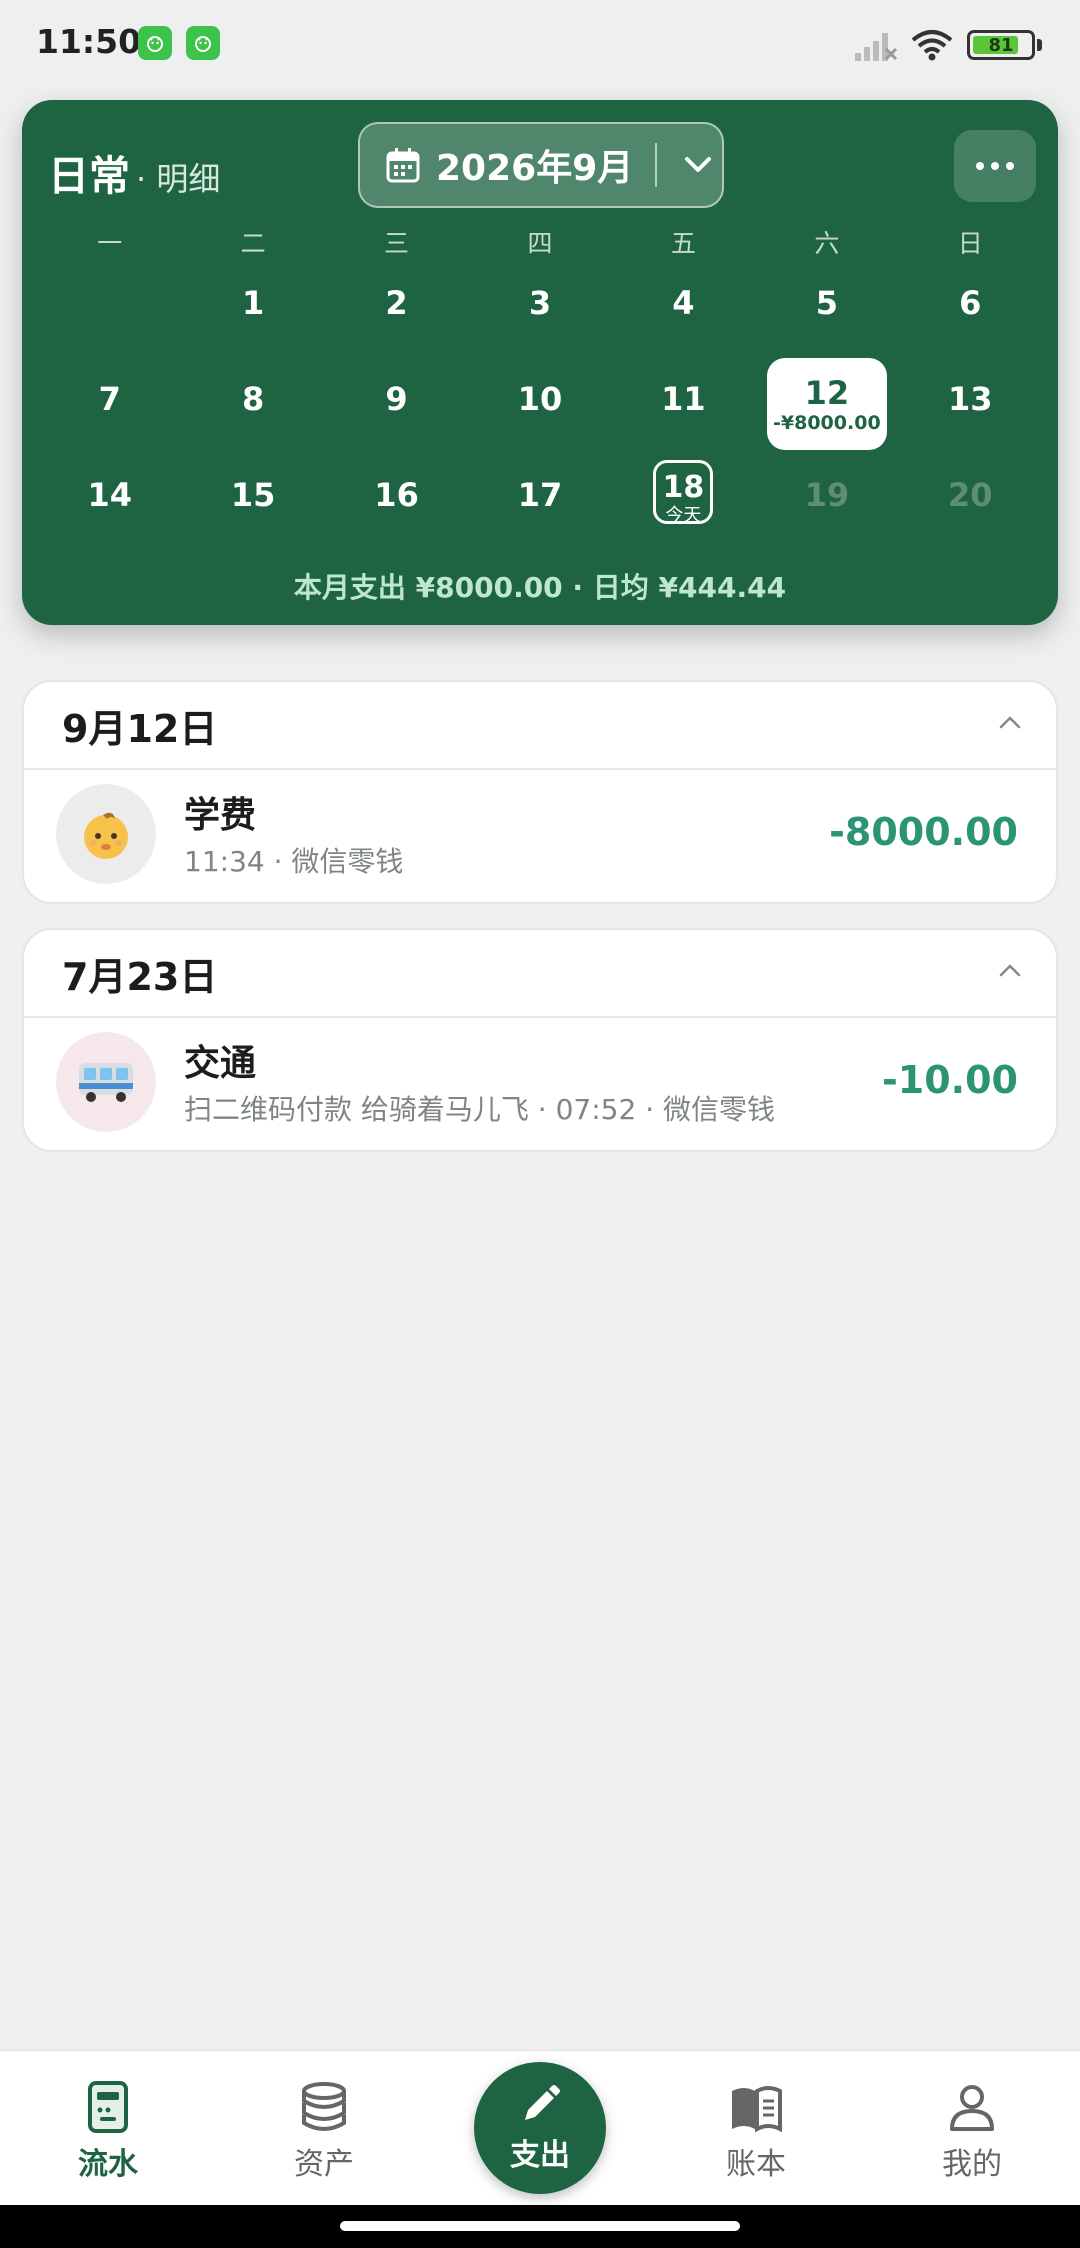 The image size is (1080, 2248). I want to click on tab-assets: 资产, so click(324, 2131).